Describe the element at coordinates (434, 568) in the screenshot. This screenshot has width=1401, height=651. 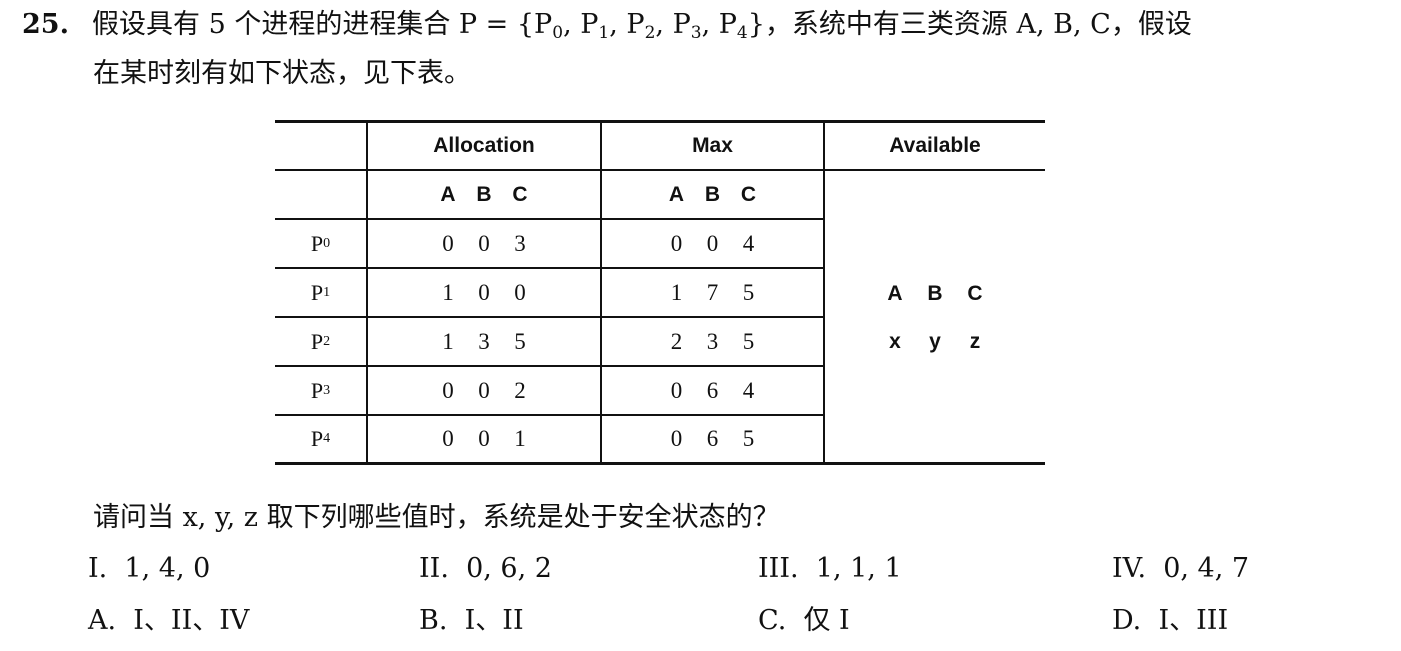
I see `choice-label: II.` at that location.